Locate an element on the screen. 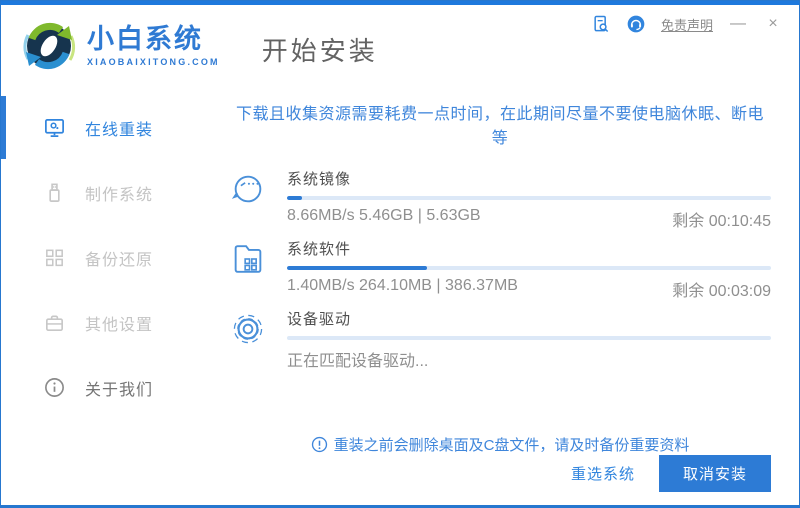 Image resolution: width=800 pixels, height=508 pixels. download-stats: 1.40MB/s 264.10MB | 386.37MB is located at coordinates (402, 285).